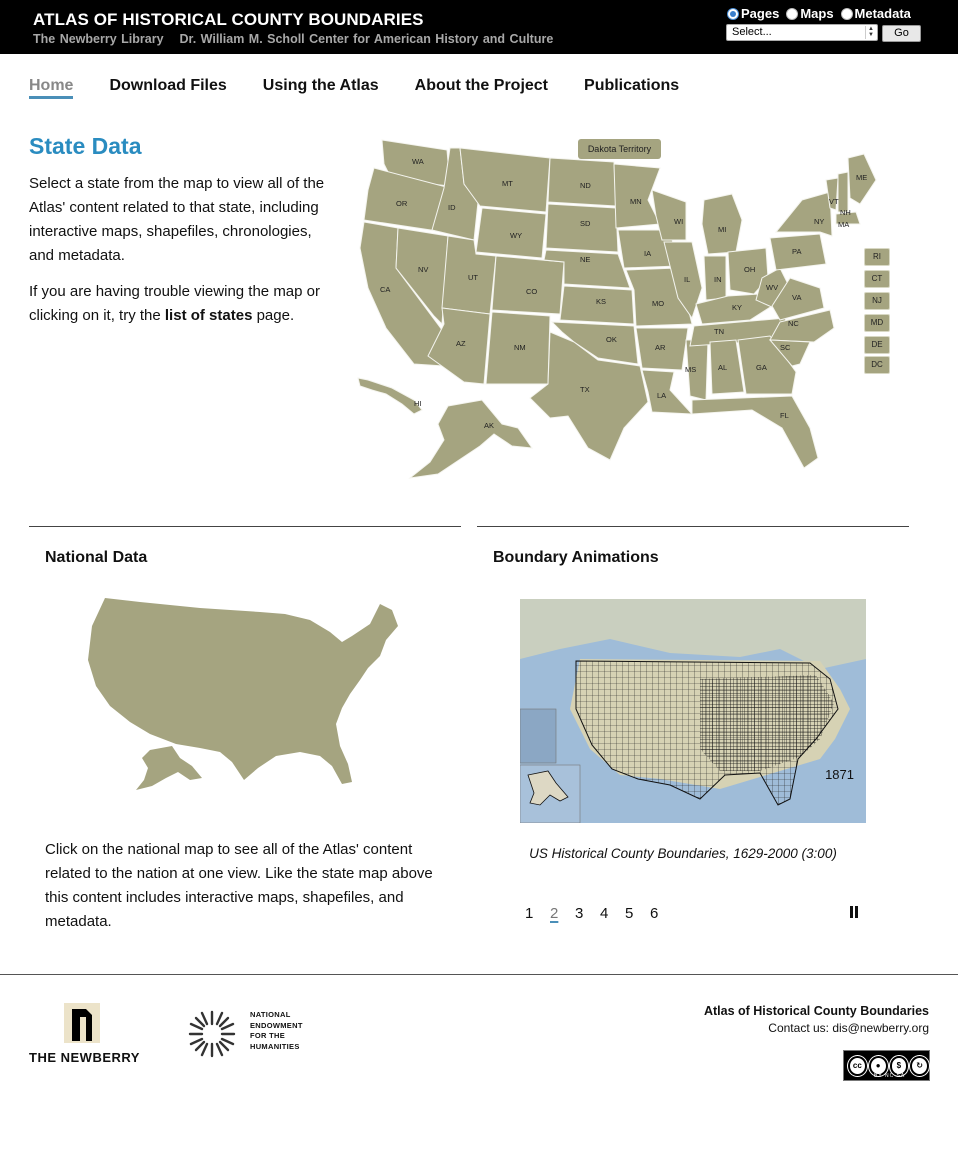 The height and width of the screenshot is (1170, 958). I want to click on label-vt: VT, so click(834, 201).